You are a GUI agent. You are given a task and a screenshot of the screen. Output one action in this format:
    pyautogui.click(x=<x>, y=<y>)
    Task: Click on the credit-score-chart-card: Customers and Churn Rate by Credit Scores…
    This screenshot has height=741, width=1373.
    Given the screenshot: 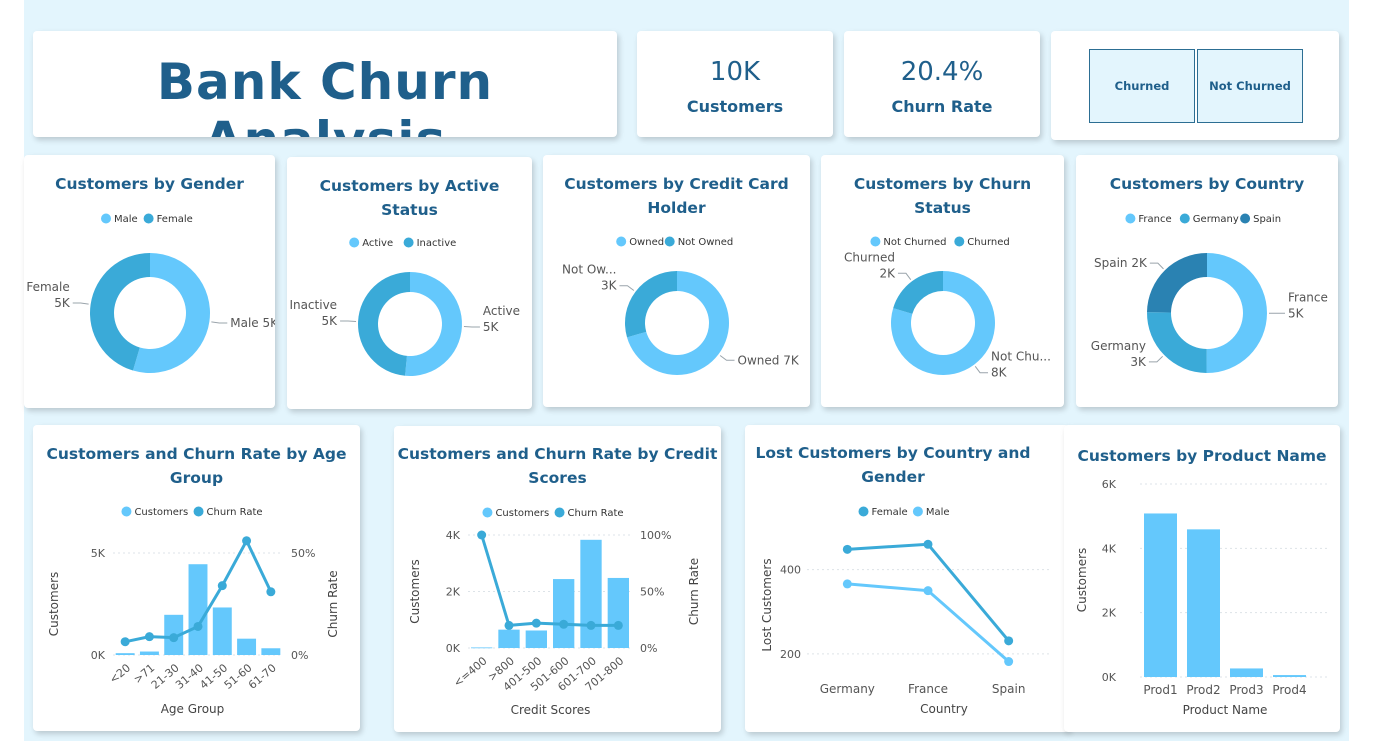 What is the action you would take?
    pyautogui.click(x=557, y=579)
    